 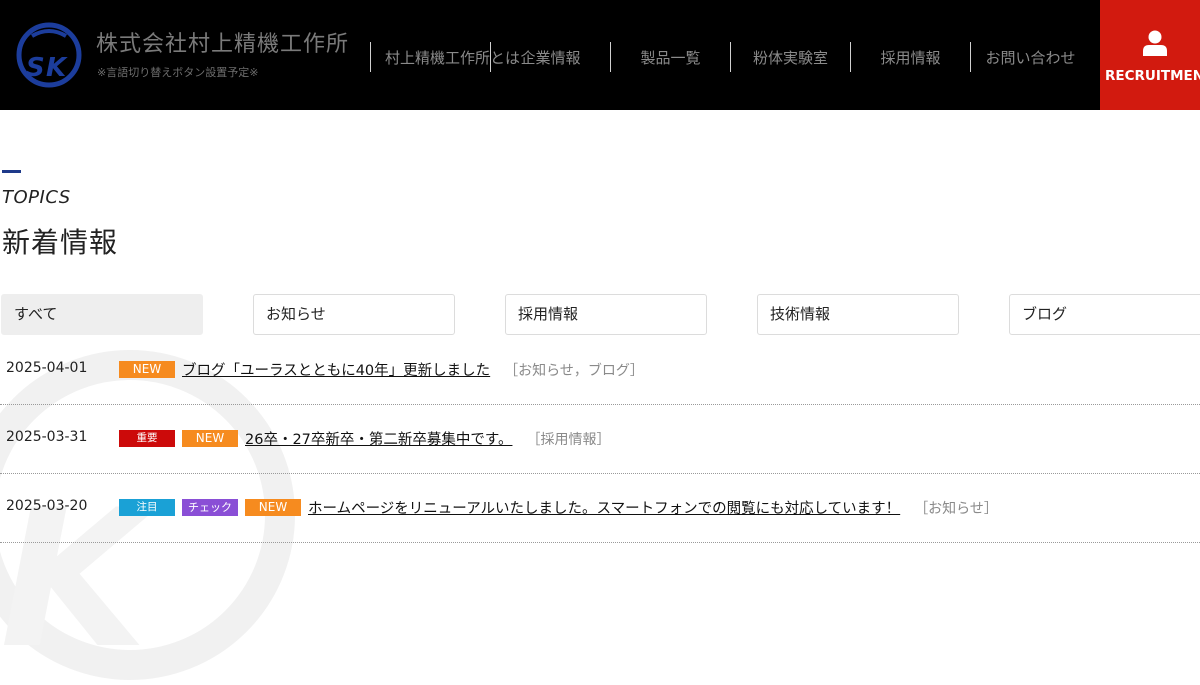 I want to click on nav-recruit: 採用情報, so click(x=910, y=57).